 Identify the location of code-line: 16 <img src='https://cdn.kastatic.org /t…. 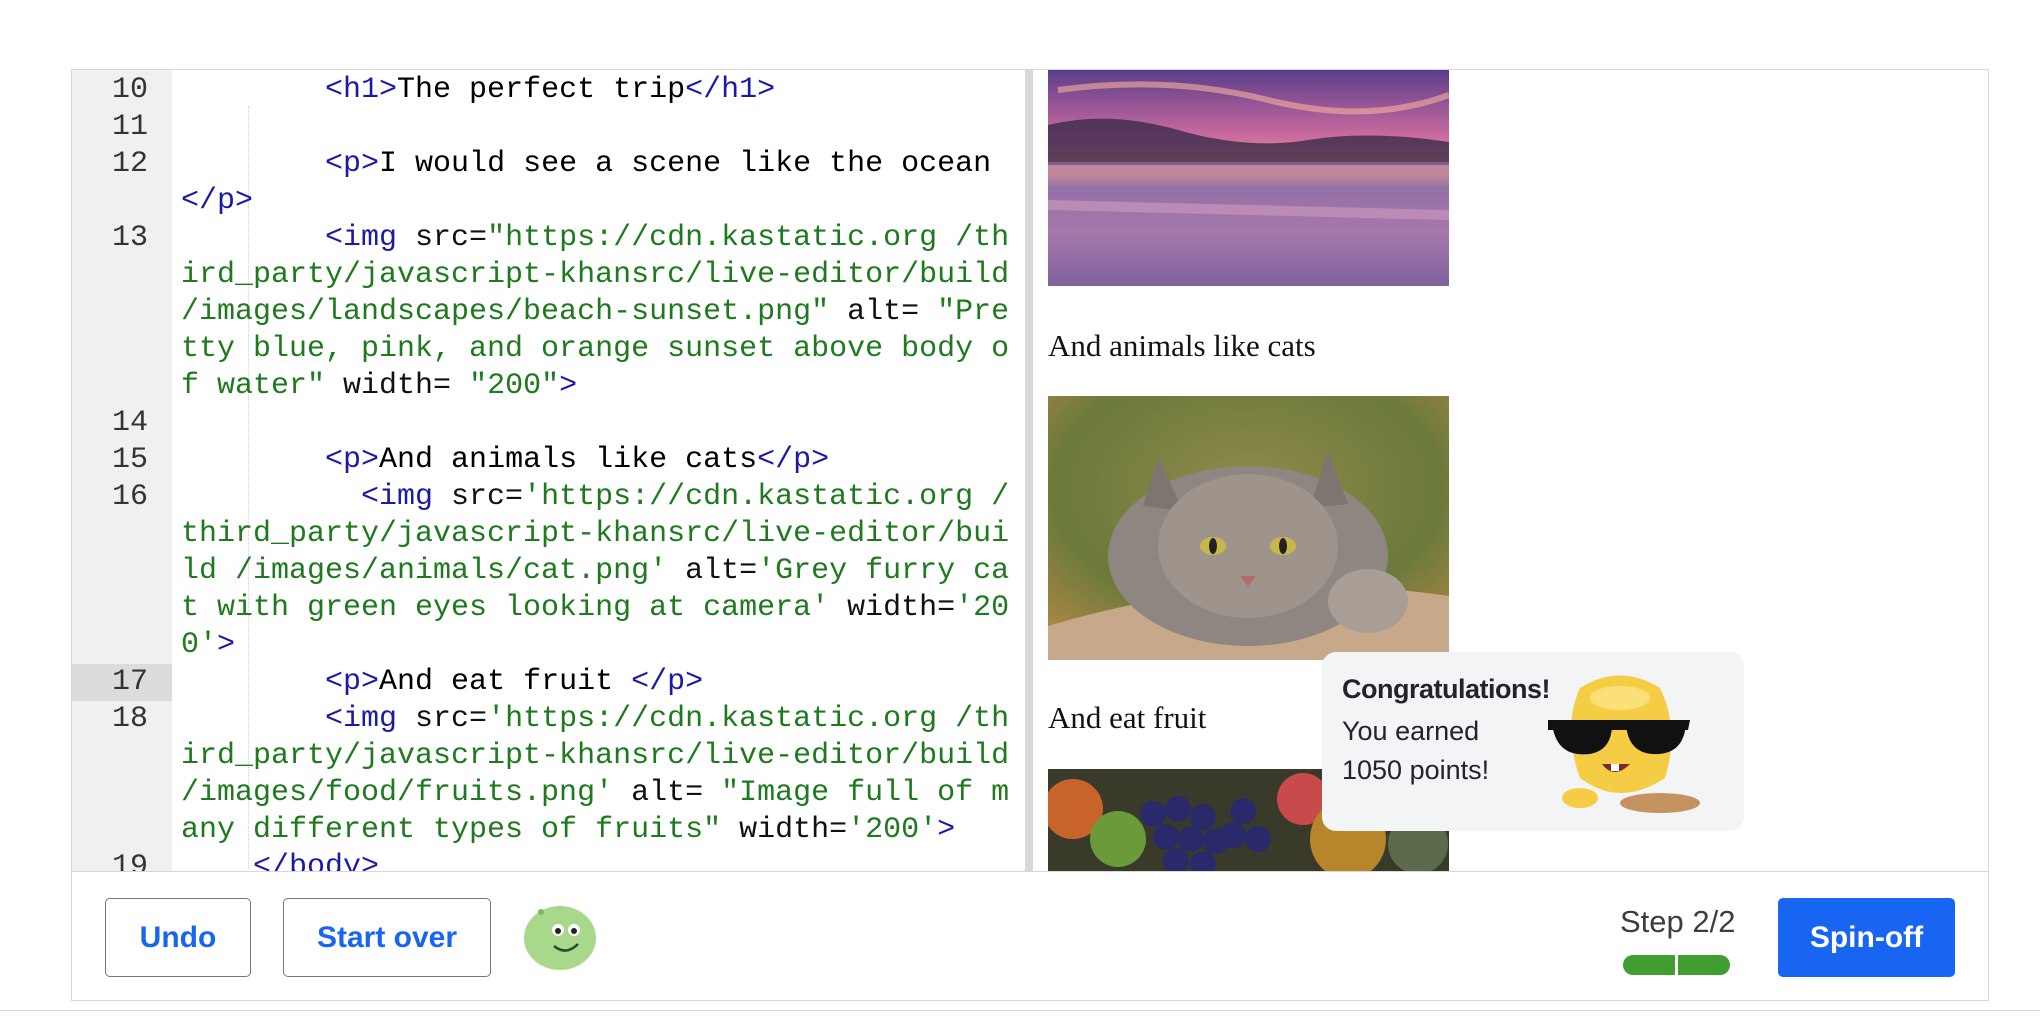
(548, 571).